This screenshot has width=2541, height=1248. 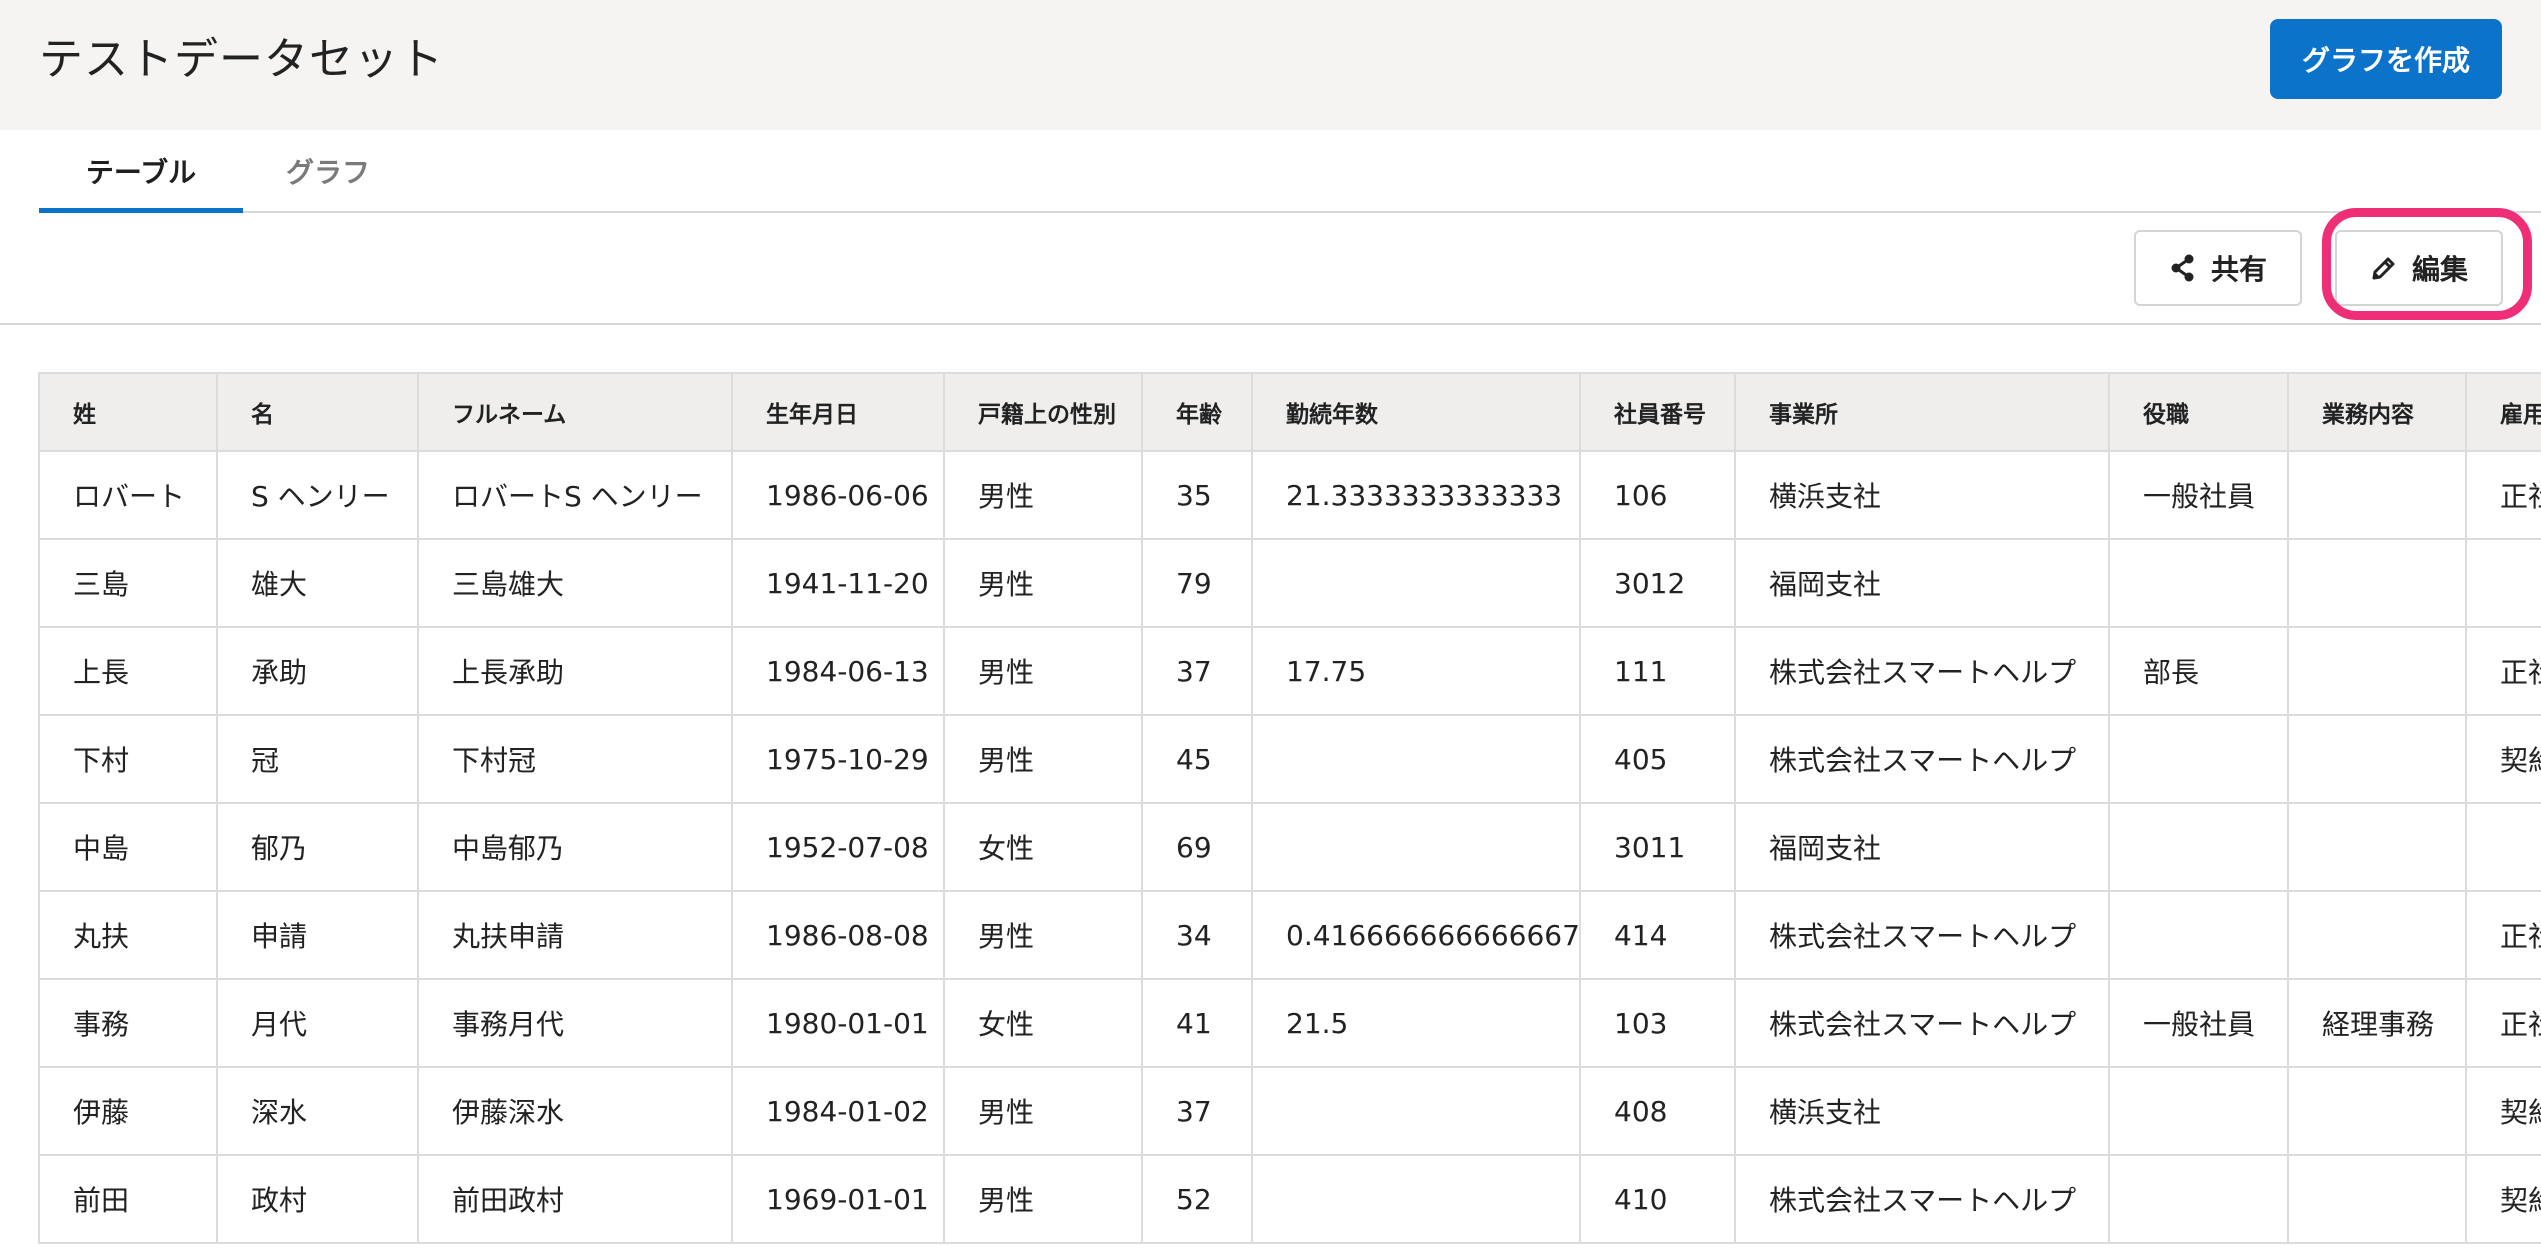 What do you see at coordinates (1197, 412) in the screenshot?
I see `column-header: 年齢` at bounding box center [1197, 412].